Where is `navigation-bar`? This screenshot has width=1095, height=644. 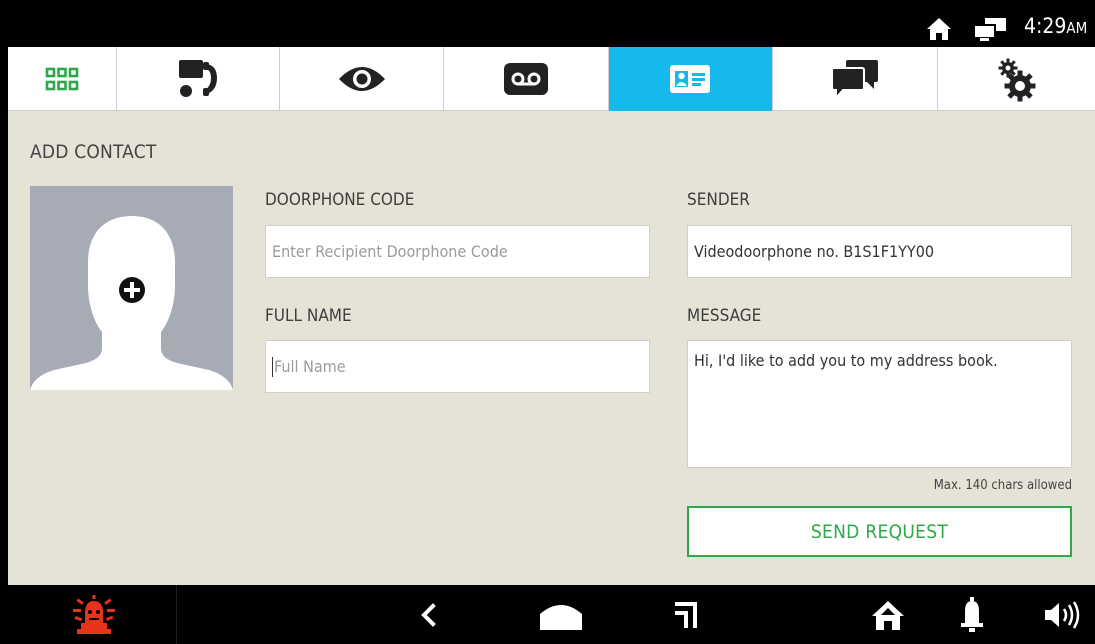 navigation-bar is located at coordinates (551, 614).